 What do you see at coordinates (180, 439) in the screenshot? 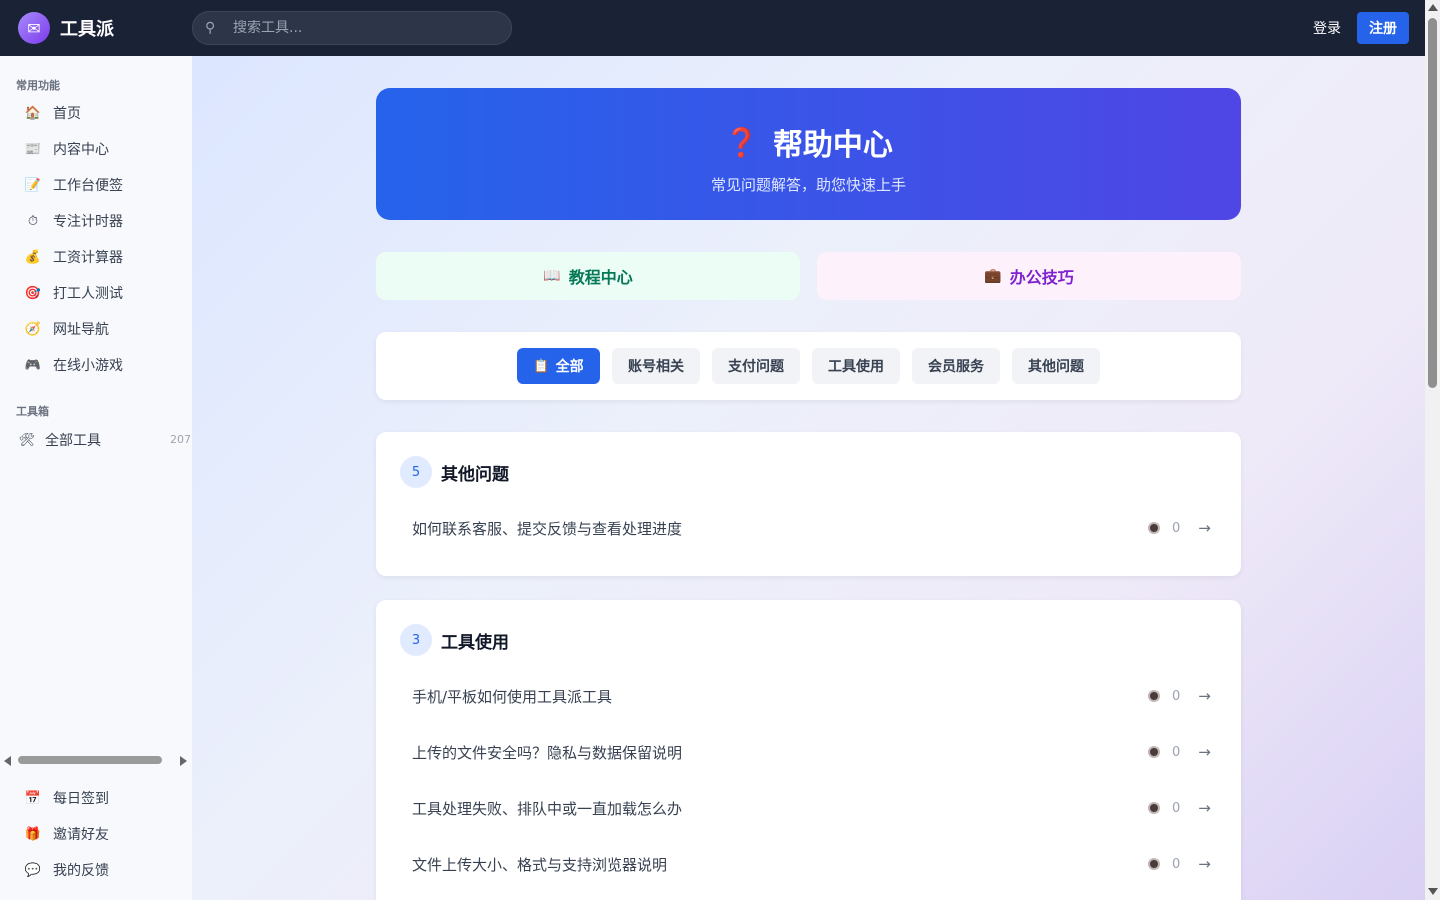
I see `tools-count: 207` at bounding box center [180, 439].